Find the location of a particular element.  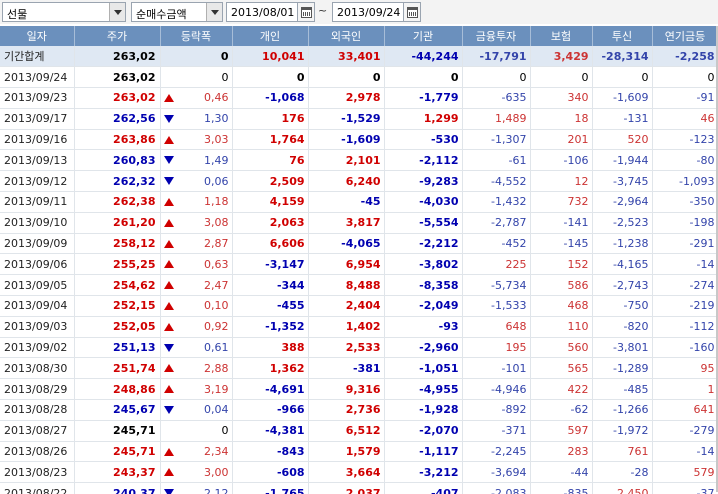

col-header-change: 등락폭 is located at coordinates (196, 36).